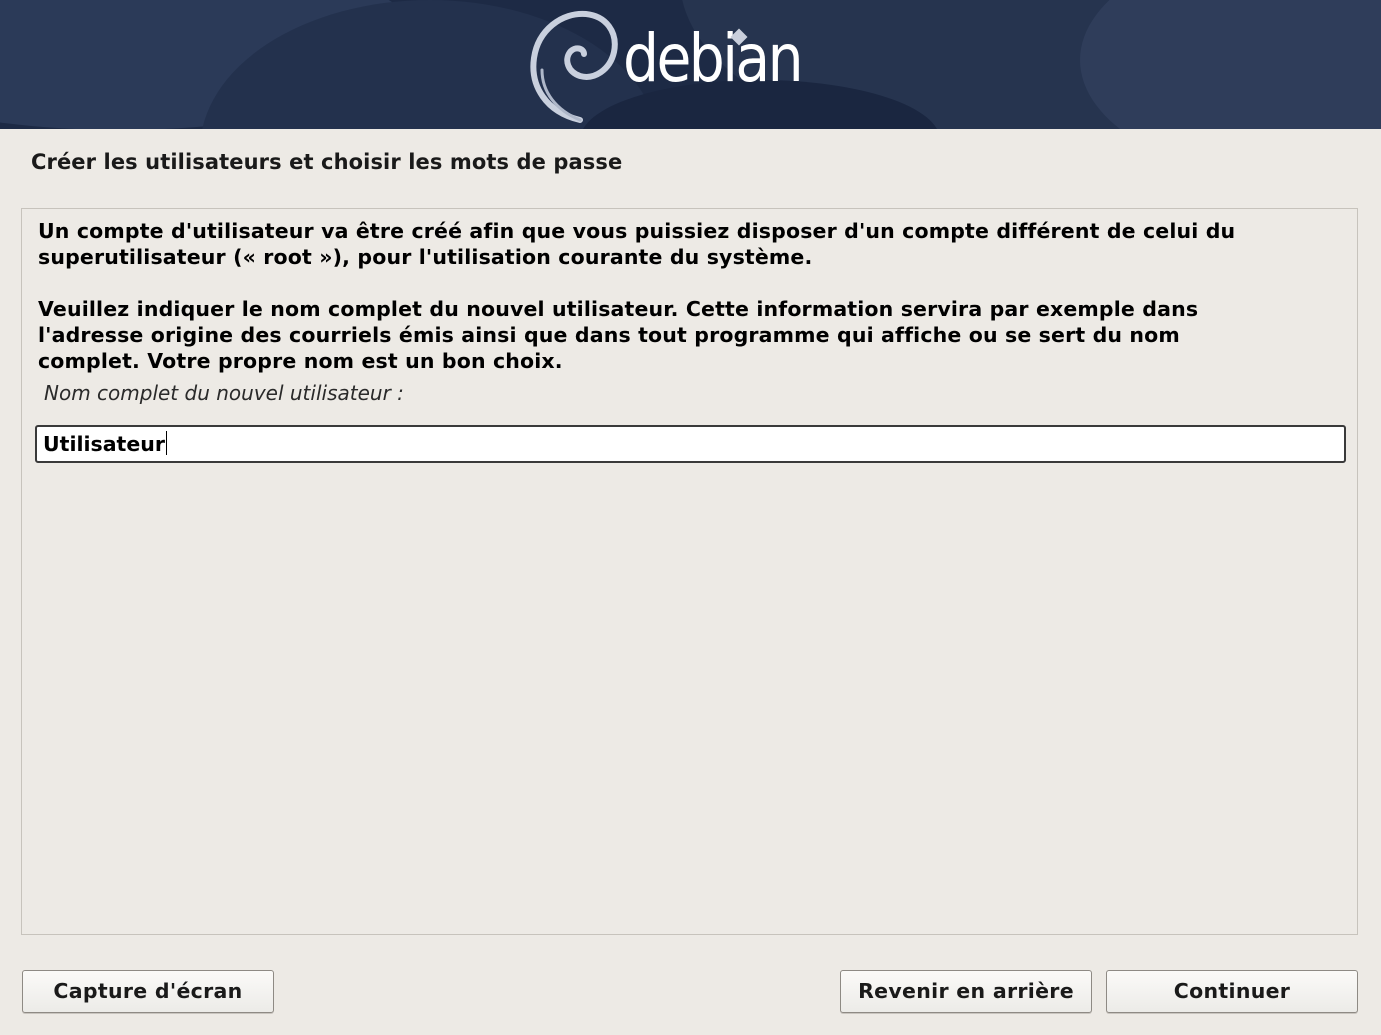  I want to click on text-caret, so click(166, 443).